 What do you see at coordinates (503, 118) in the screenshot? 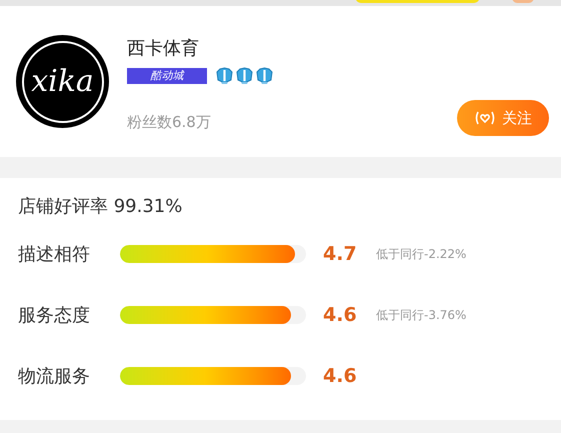
I see `follow-button: 关注` at bounding box center [503, 118].